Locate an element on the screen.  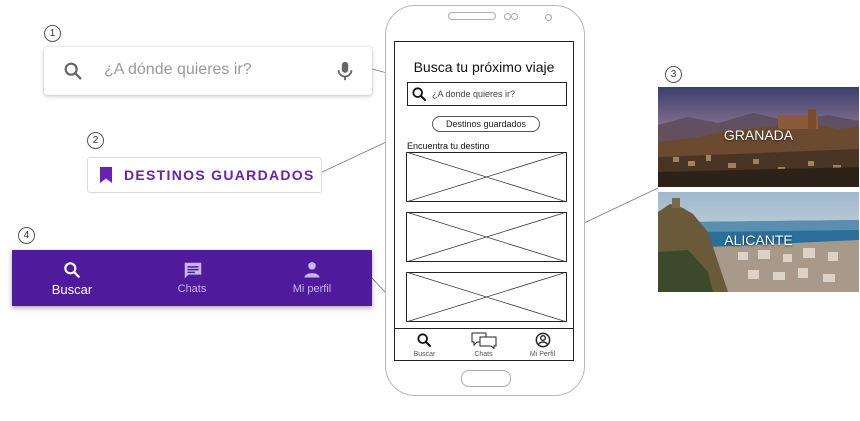
nav-item-buscar: Buscar is located at coordinates (72, 278).